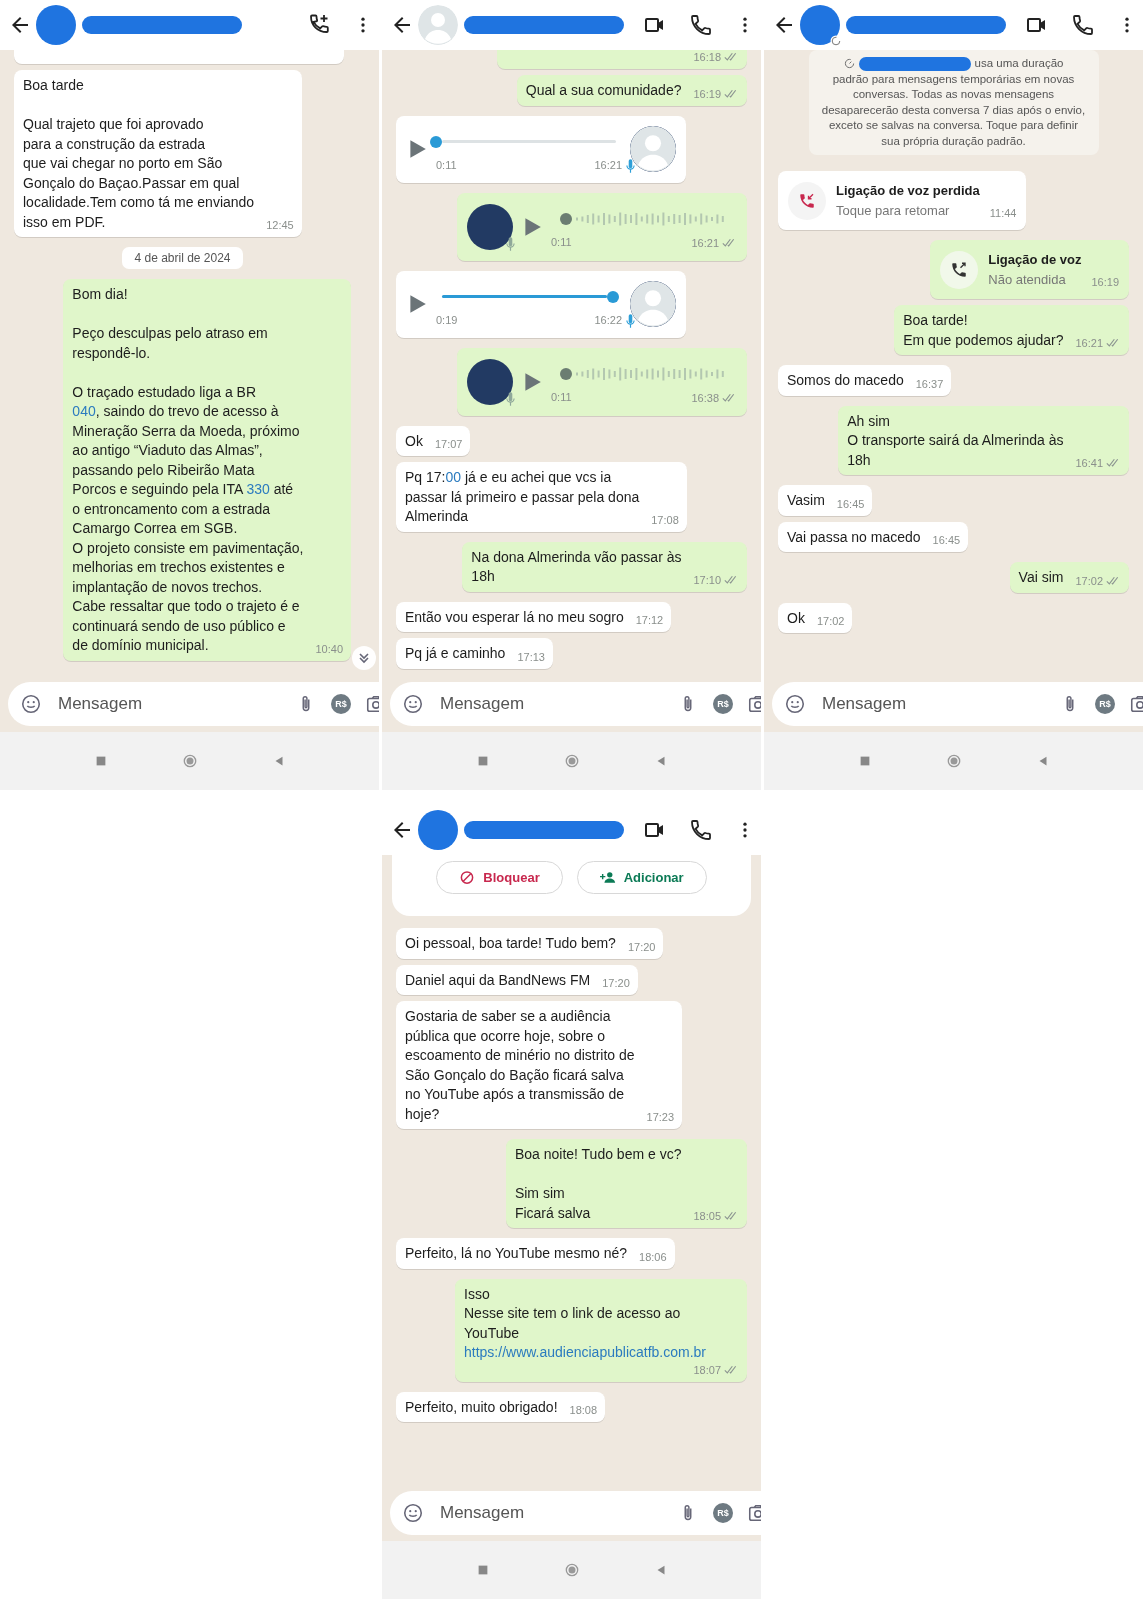  What do you see at coordinates (1027, 279) in the screenshot?
I see `call-subtitle: Não atendida` at bounding box center [1027, 279].